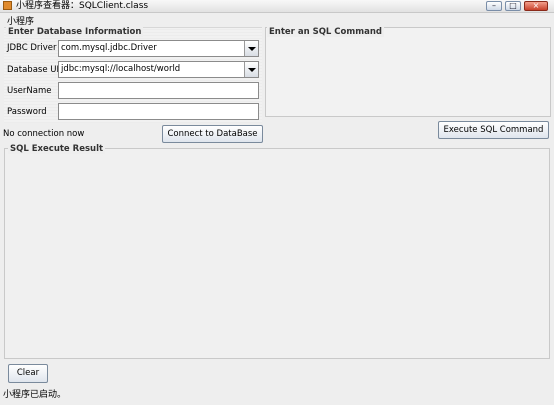  I want to click on jdbc-driver-combo: com.mysql.jdbc.Driver, so click(158, 48).